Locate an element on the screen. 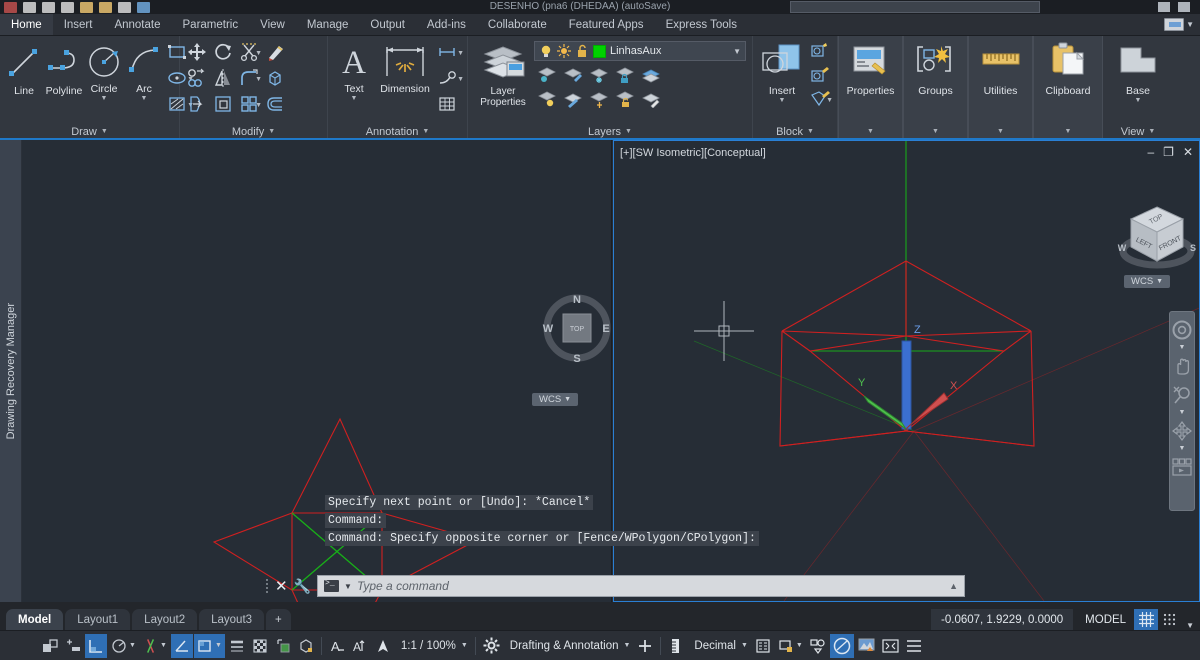  layer-isolate-button is located at coordinates (547, 75).